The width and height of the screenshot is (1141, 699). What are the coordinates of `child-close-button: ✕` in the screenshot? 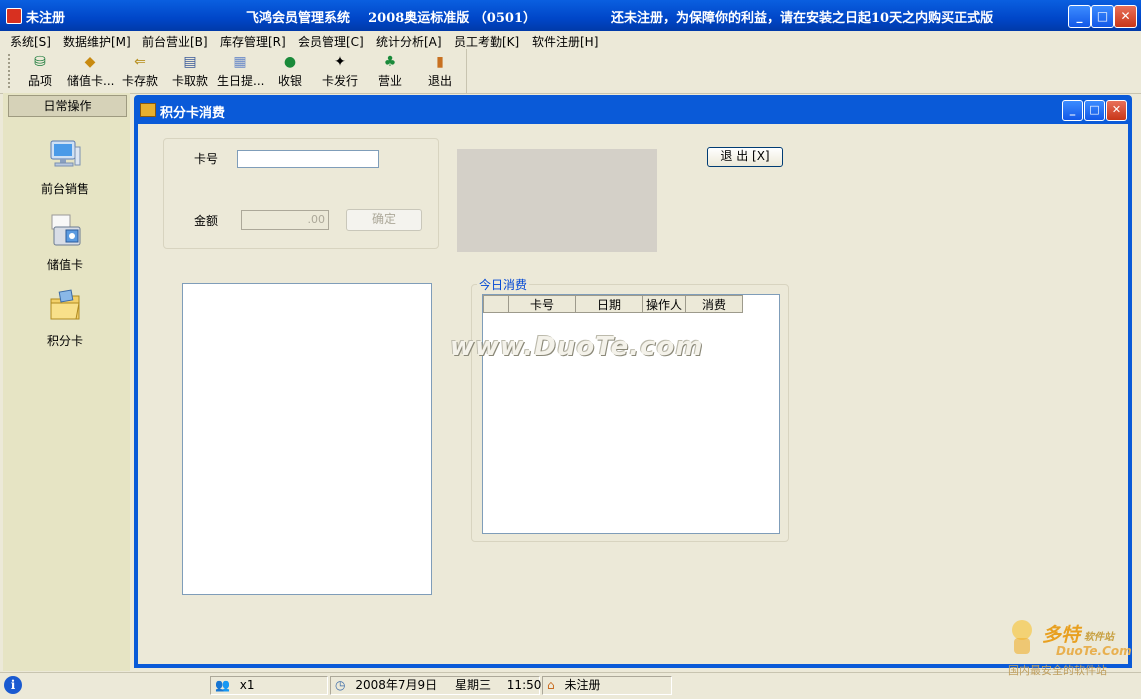 It's located at (1116, 110).